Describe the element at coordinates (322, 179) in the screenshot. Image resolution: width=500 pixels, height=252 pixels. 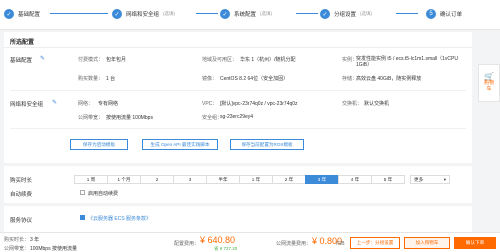
I see `duration-option-selected: 3 年` at that location.